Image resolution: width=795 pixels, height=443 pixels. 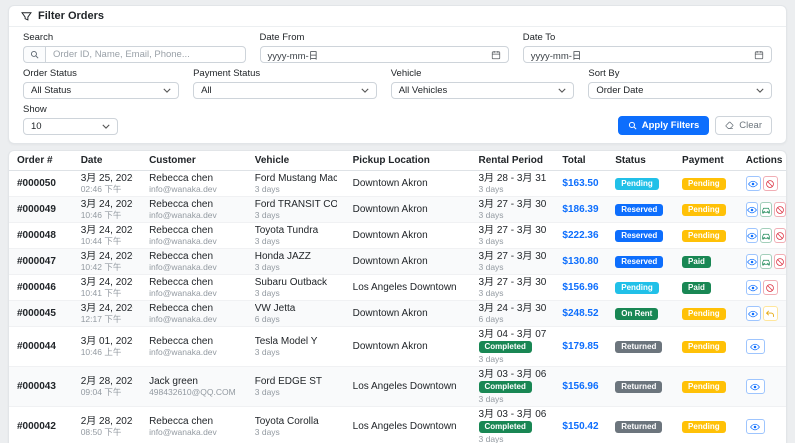 I want to click on pickup-cell: Downtown Akron, so click(x=407, y=235).